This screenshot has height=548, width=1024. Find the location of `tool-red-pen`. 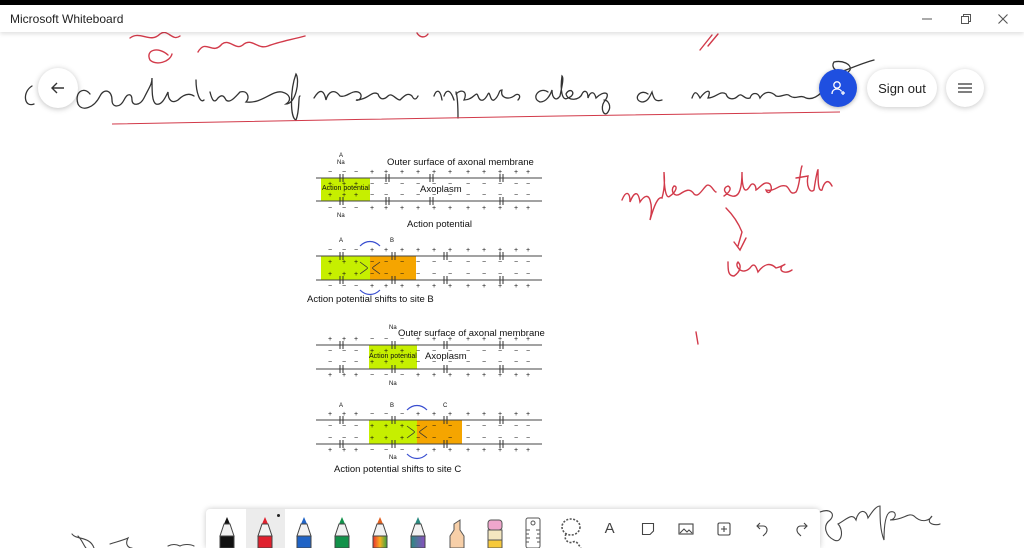

tool-red-pen is located at coordinates (265, 528).